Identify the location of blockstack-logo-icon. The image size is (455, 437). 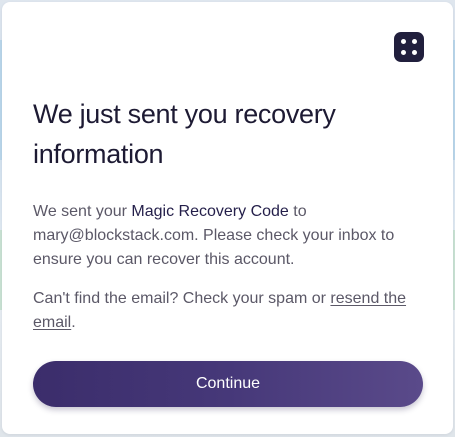
(409, 47).